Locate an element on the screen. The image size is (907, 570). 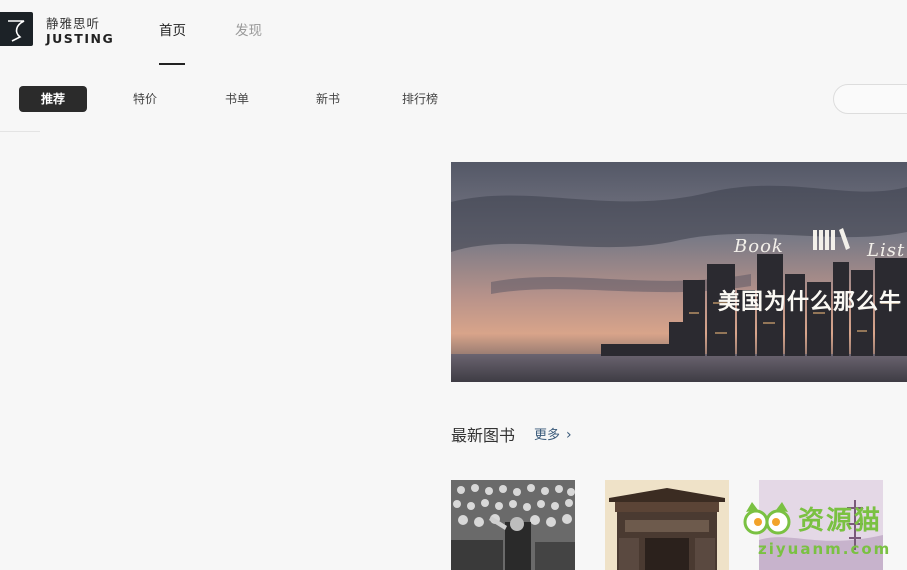
banner-title: 美国为什么那么牛 is located at coordinates (810, 302).